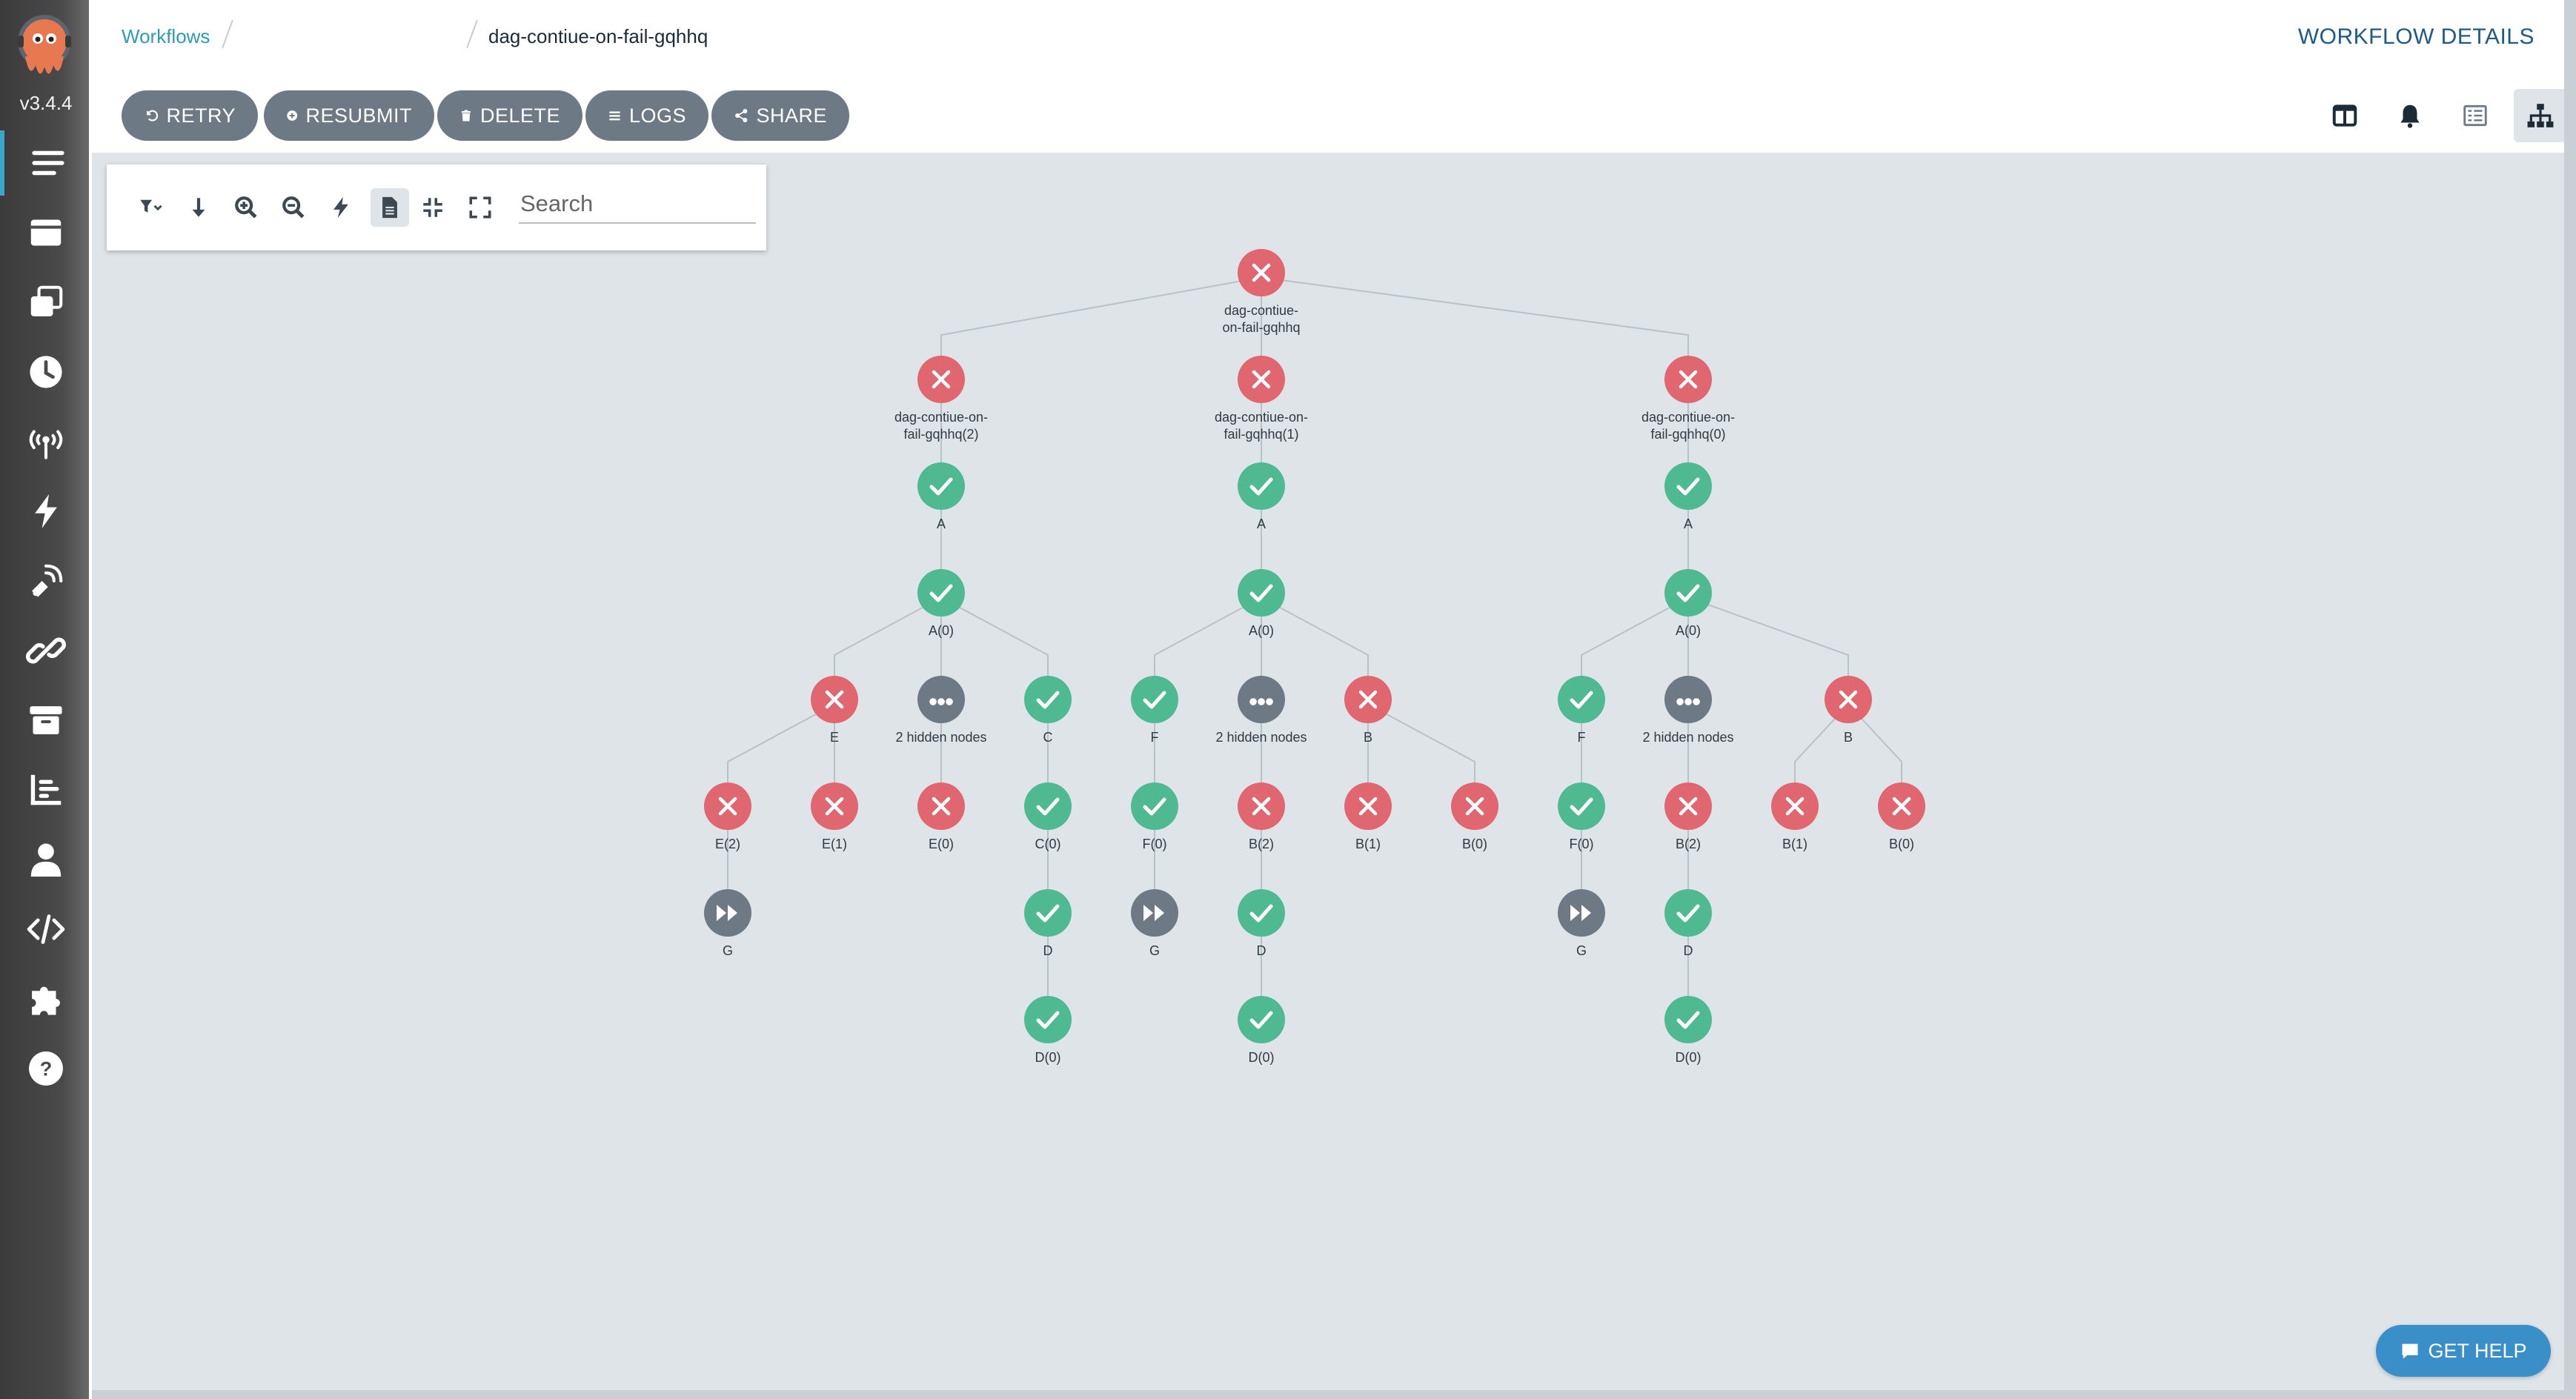 The height and width of the screenshot is (1399, 2576). Describe the element at coordinates (2463, 1351) in the screenshot. I see `get-help-button: GET HELP` at that location.